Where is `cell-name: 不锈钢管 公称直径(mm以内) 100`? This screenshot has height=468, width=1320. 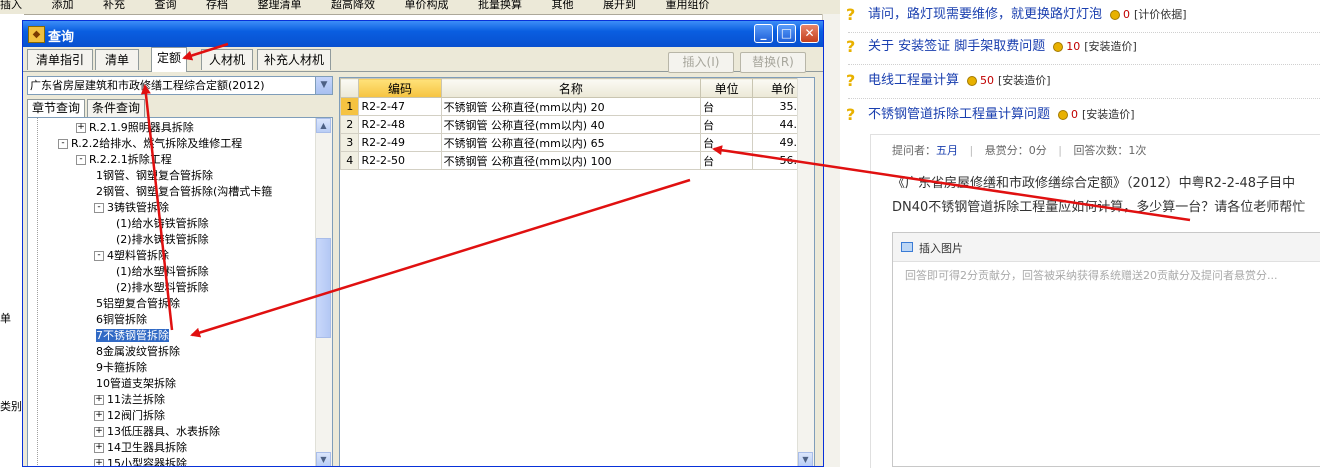
cell-name: 不锈钢管 公称直径(mm以内) 100 is located at coordinates (571, 160).